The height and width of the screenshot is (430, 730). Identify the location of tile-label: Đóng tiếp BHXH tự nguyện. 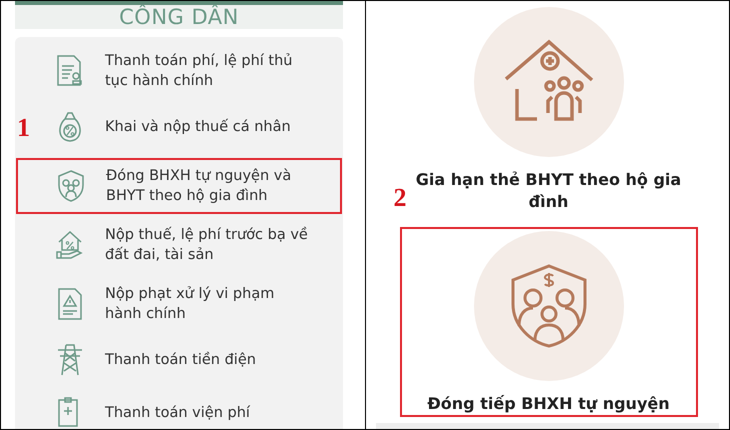
(548, 404).